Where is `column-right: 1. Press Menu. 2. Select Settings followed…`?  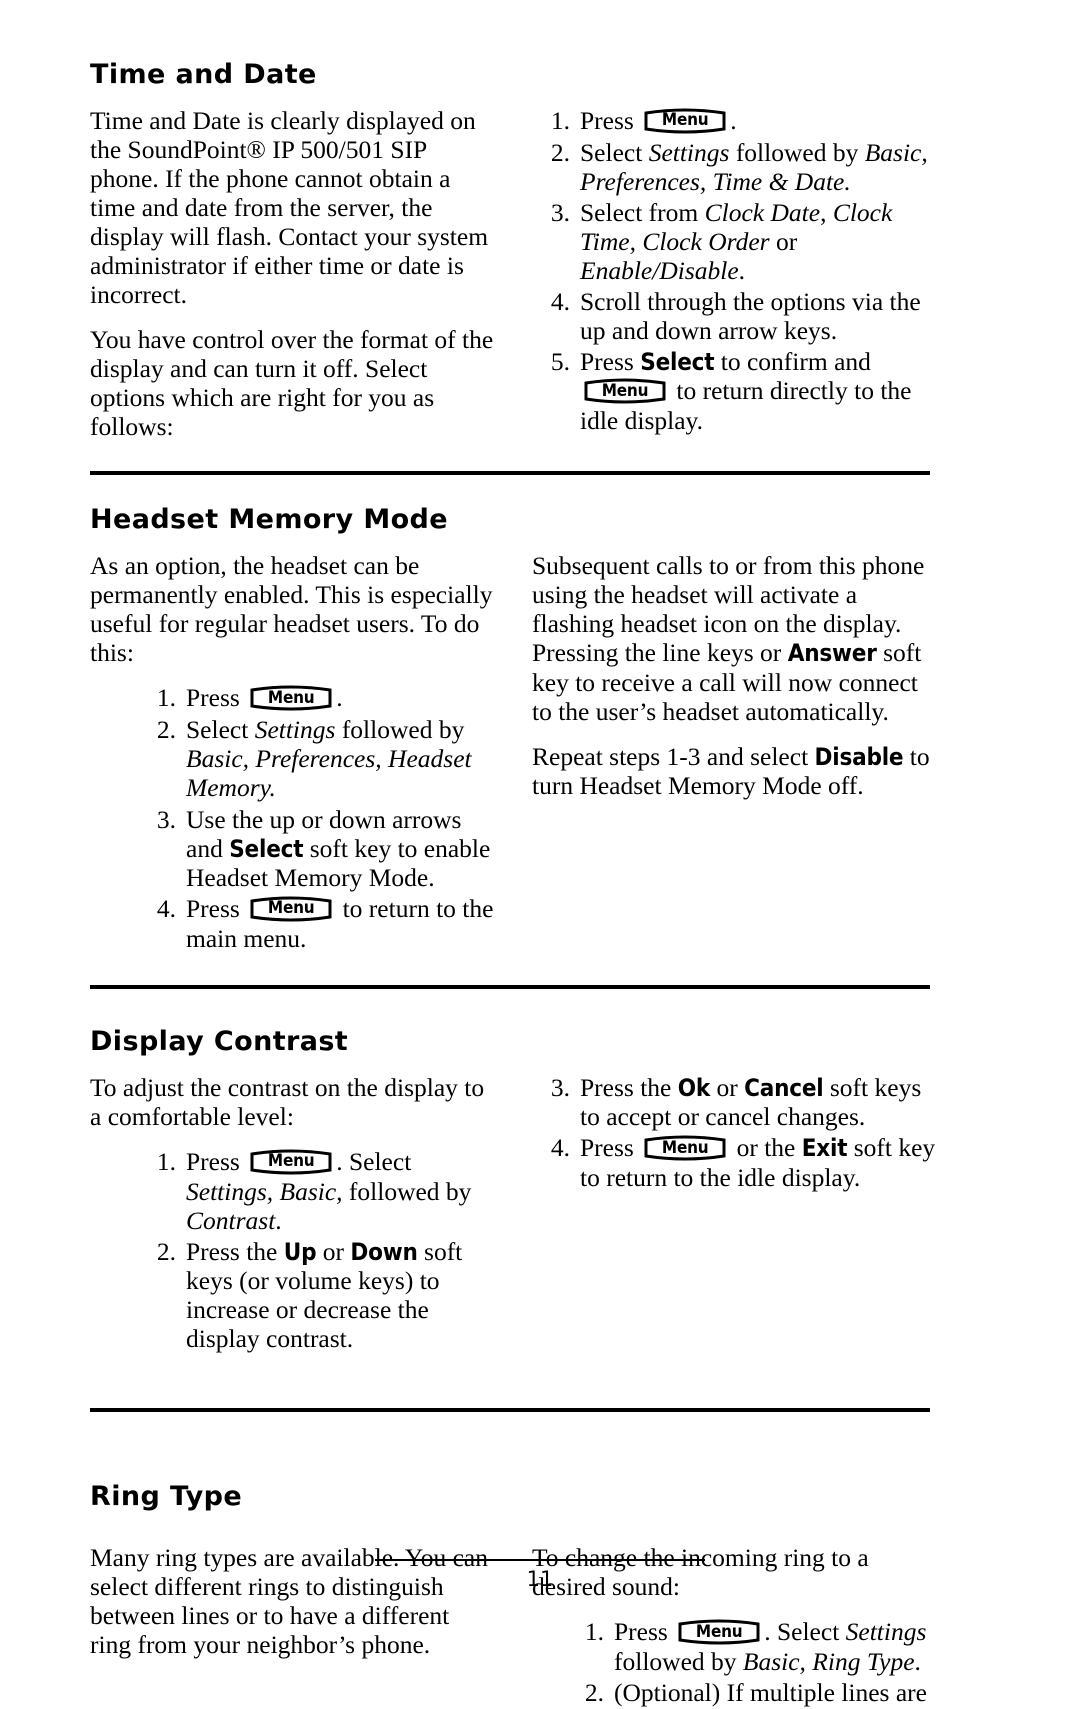 column-right: 1. Press Menu. 2. Select Settings followed… is located at coordinates (734, 272).